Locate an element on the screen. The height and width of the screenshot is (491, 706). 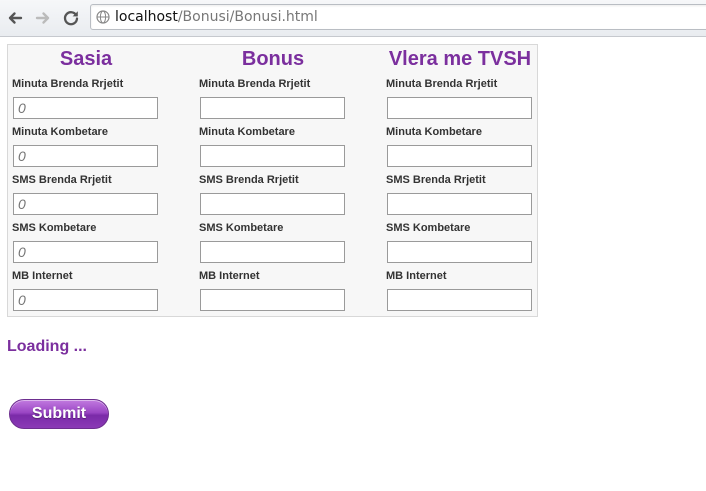
bonus-sms-kombetare-input is located at coordinates (272, 252).